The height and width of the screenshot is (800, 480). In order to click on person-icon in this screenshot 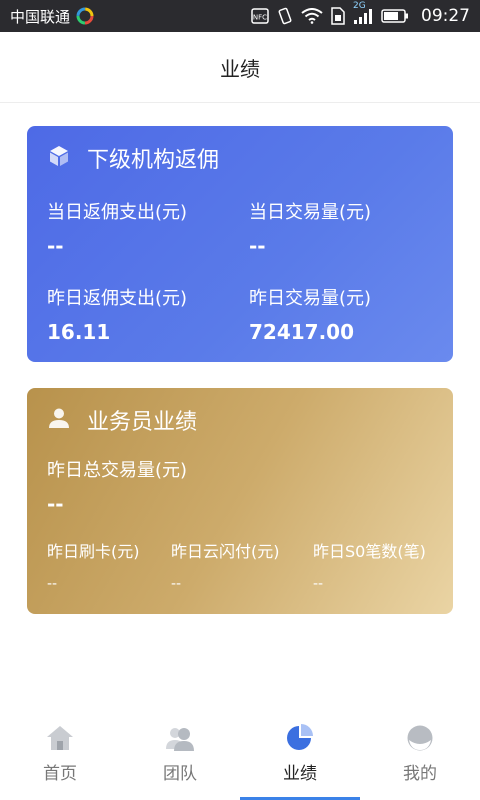, I will do `click(59, 420)`.